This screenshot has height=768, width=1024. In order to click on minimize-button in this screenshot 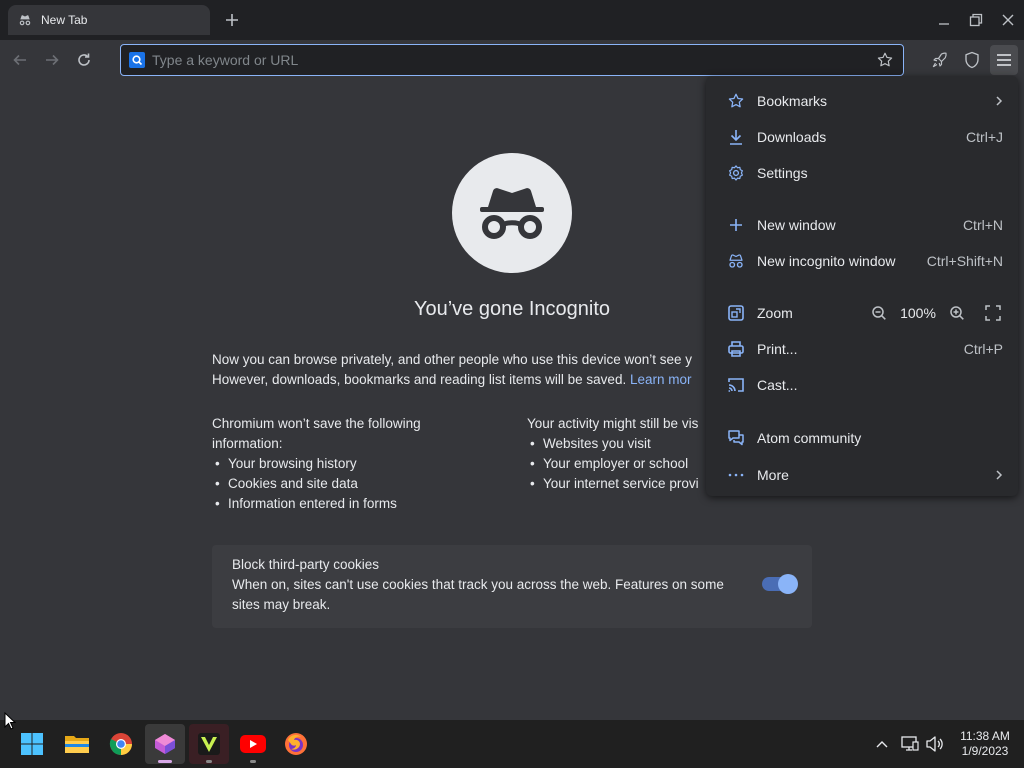, I will do `click(944, 20)`.